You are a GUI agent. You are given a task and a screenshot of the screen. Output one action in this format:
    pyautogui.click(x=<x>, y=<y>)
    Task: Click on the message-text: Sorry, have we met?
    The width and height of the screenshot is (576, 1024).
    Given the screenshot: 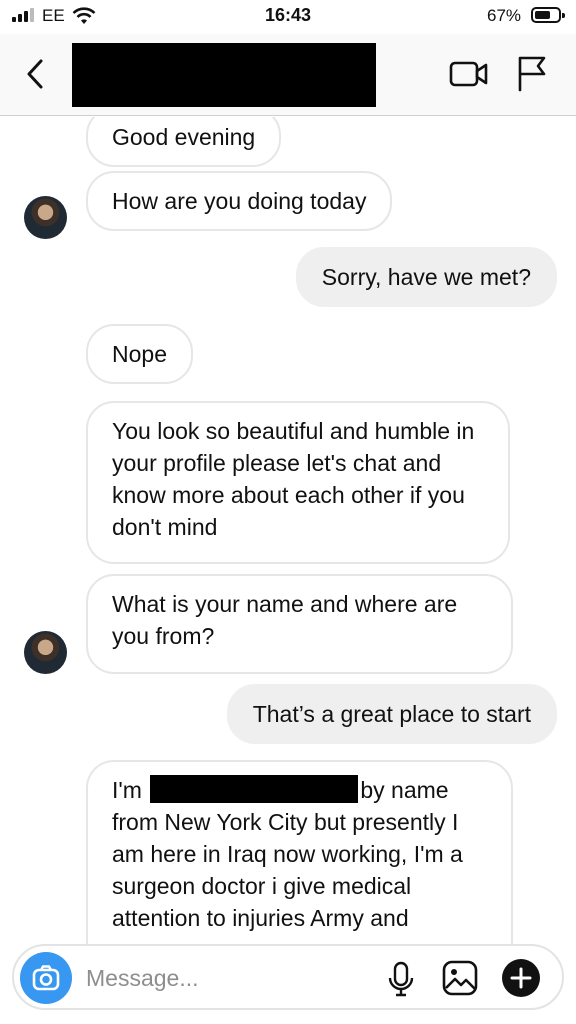 What is the action you would take?
    pyautogui.click(x=426, y=277)
    